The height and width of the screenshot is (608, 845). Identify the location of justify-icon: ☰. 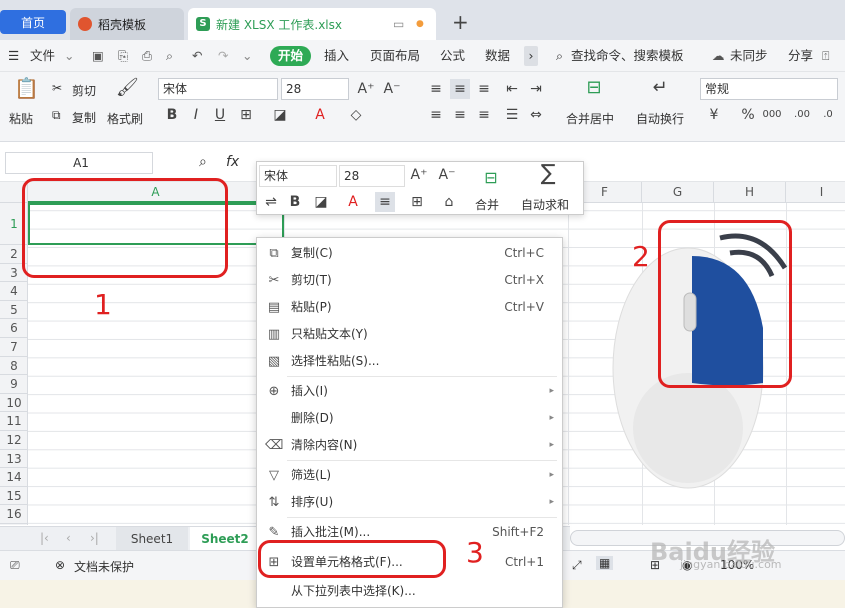
(512, 115).